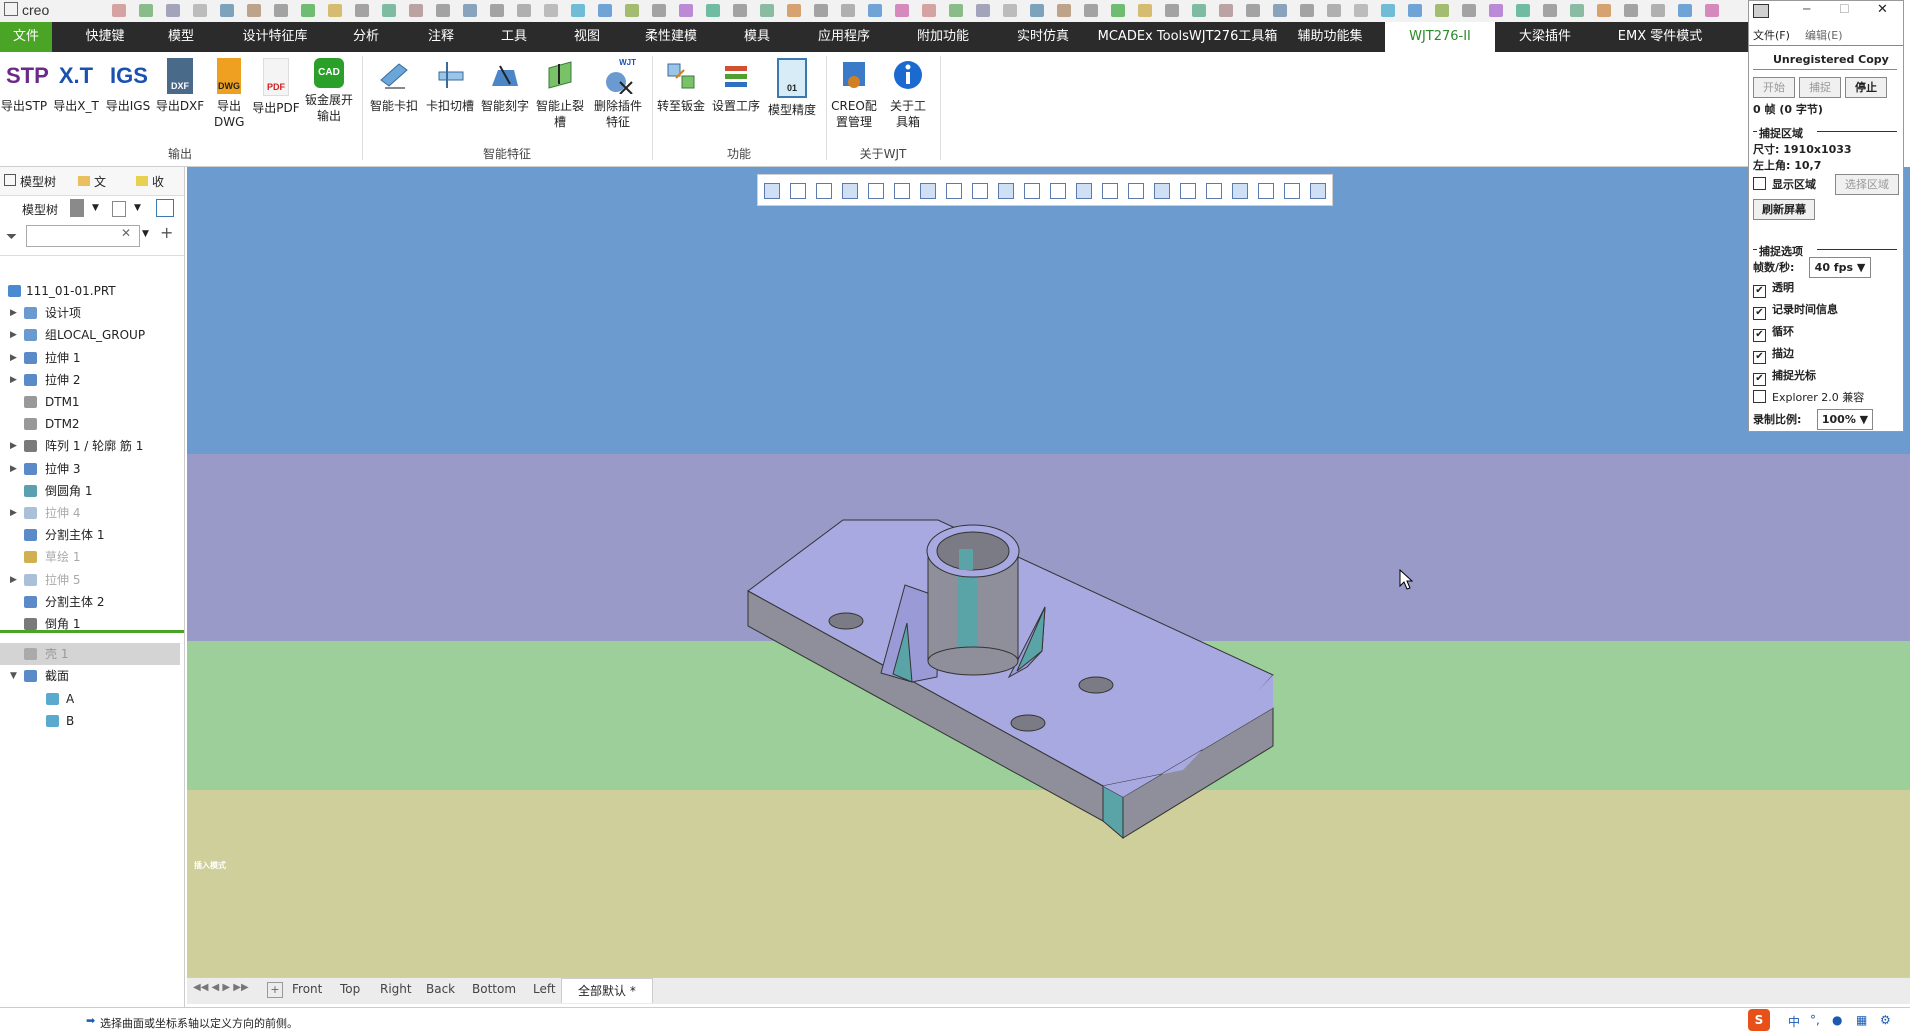 The height and width of the screenshot is (1034, 1910). I want to click on tree-insert-divider, so click(92, 631).